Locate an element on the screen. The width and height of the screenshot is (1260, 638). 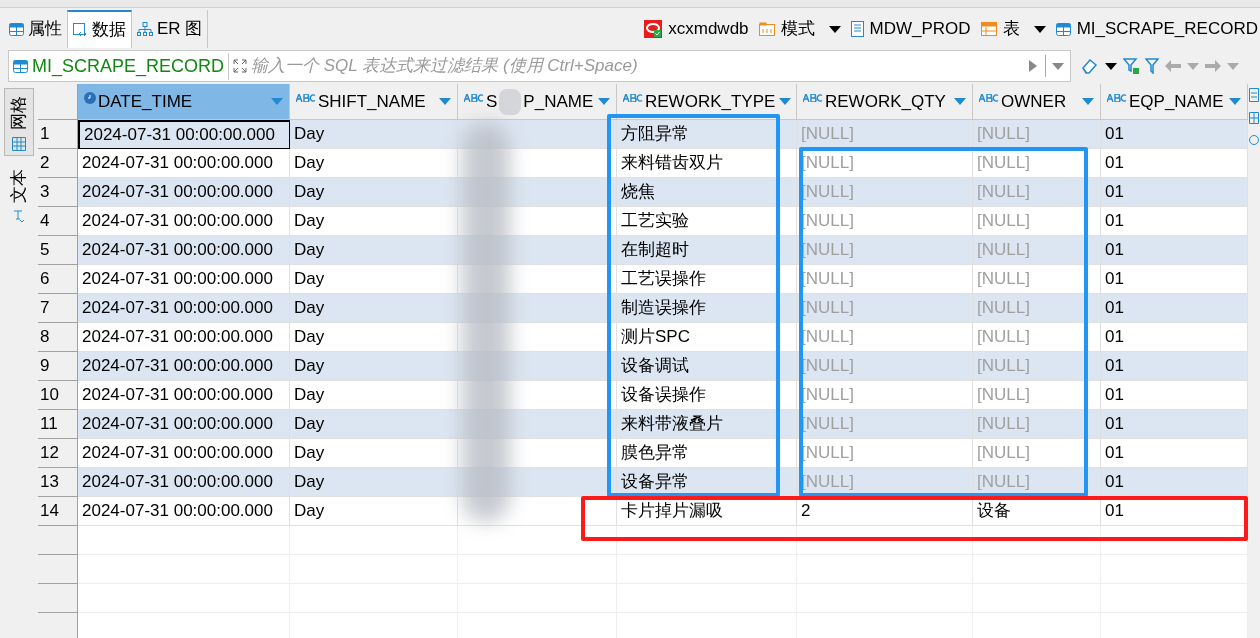
column-header: REWORK_QTY is located at coordinates (885, 102).